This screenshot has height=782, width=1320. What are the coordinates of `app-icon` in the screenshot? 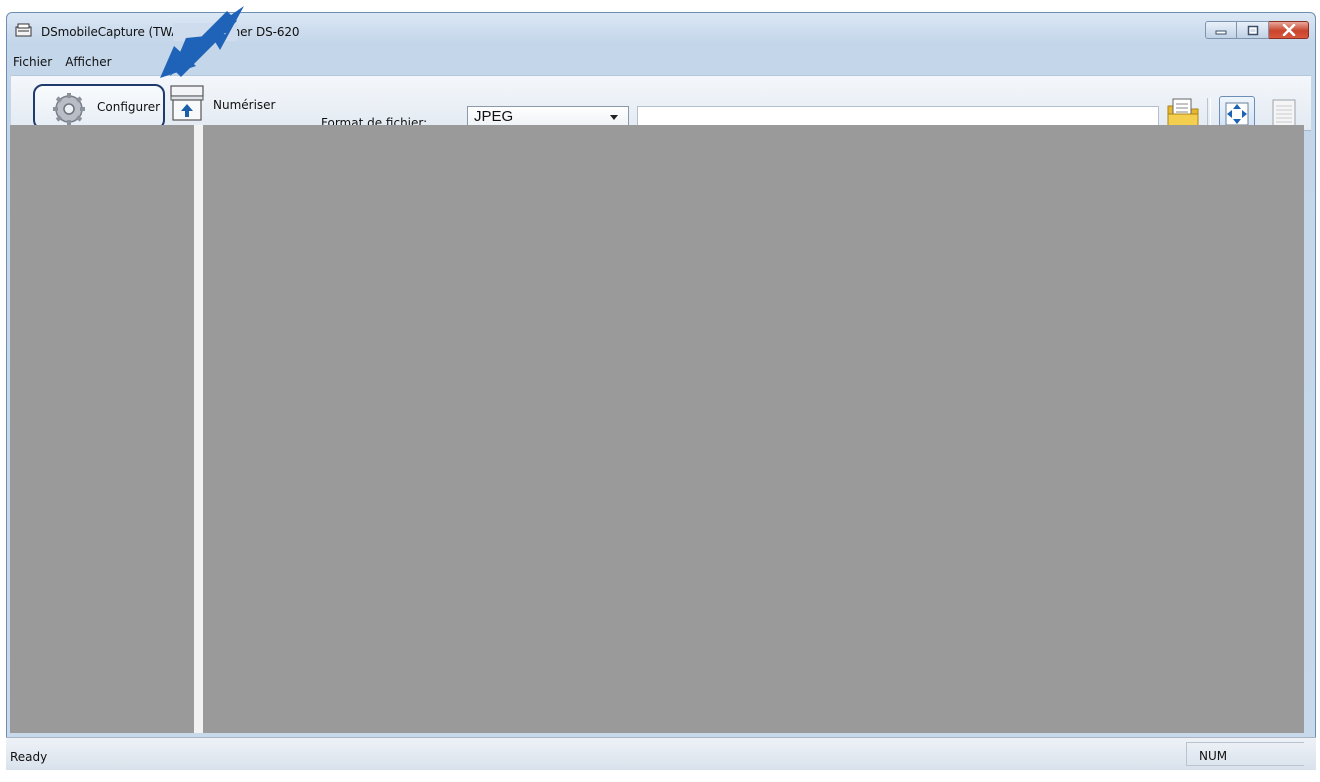 It's located at (23, 30).